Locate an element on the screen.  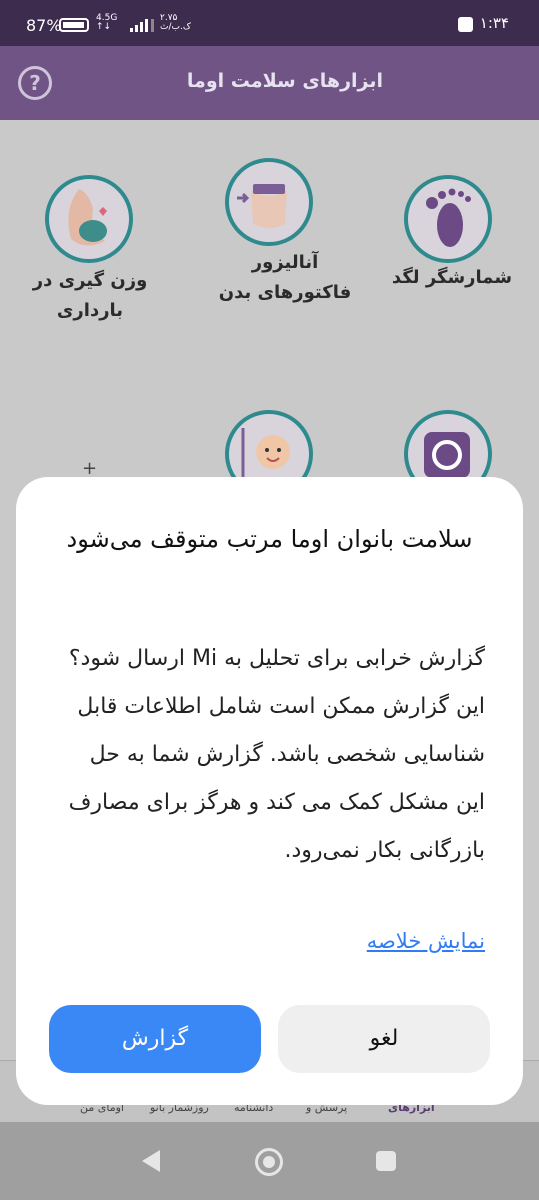
signal-icon is located at coordinates (142, 25).